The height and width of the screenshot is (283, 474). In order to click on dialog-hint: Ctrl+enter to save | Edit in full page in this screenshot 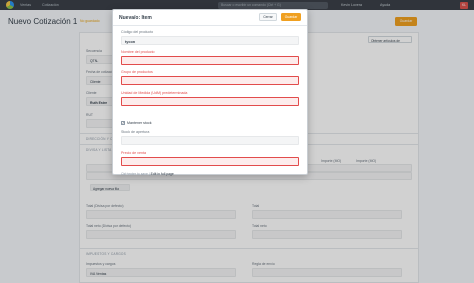, I will do `click(147, 174)`.